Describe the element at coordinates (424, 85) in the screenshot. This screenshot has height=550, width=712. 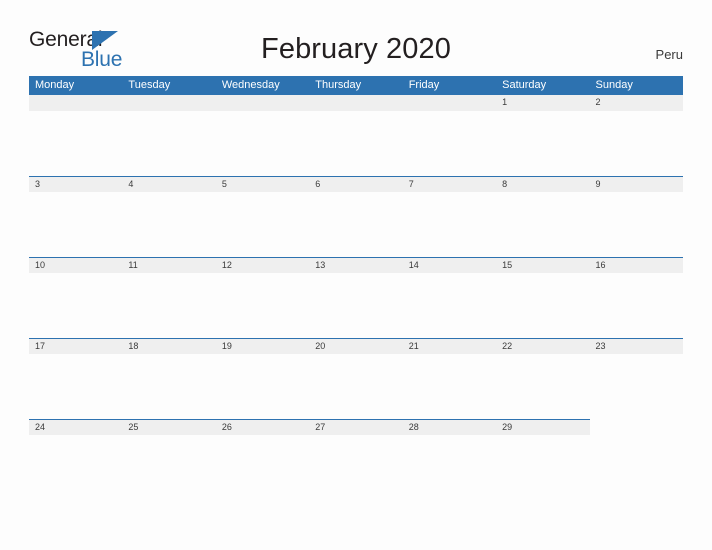
I see `weekday-header-friday: Friday` at that location.